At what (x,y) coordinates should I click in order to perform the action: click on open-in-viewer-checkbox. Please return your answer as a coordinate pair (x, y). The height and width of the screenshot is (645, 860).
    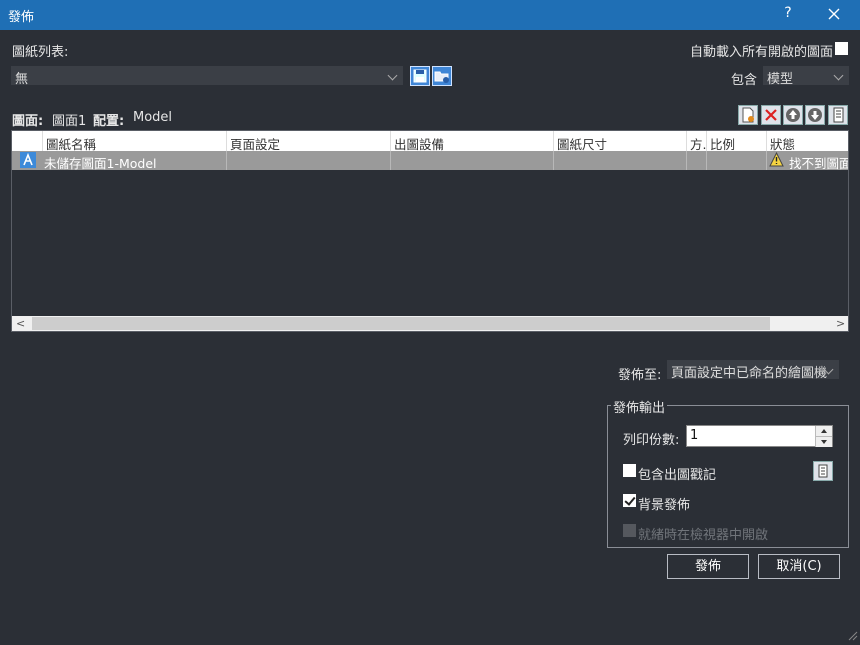
    Looking at the image, I should click on (629, 530).